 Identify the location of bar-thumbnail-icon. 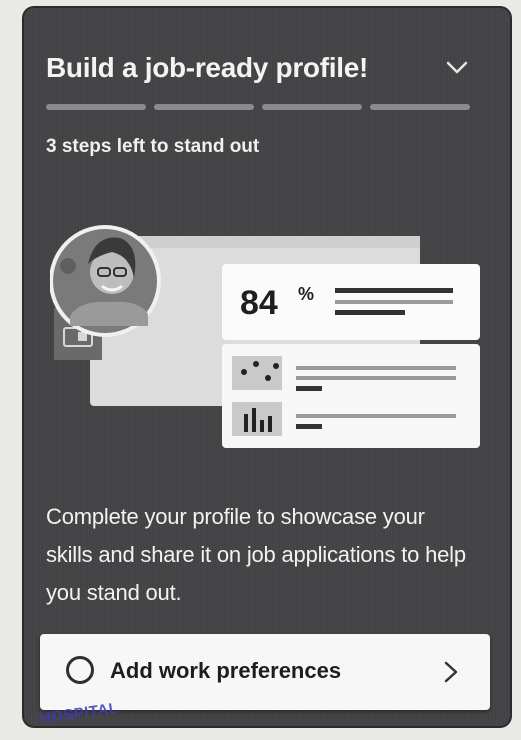
(257, 419).